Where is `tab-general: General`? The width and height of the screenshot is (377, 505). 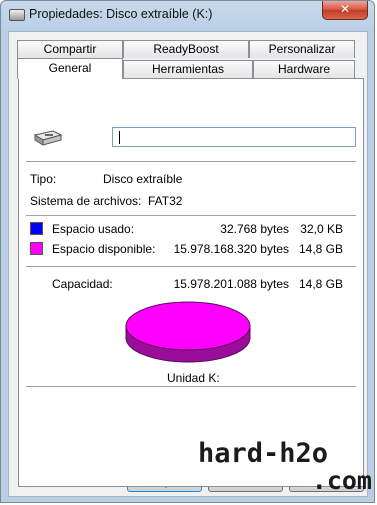 tab-general: General is located at coordinates (70, 68).